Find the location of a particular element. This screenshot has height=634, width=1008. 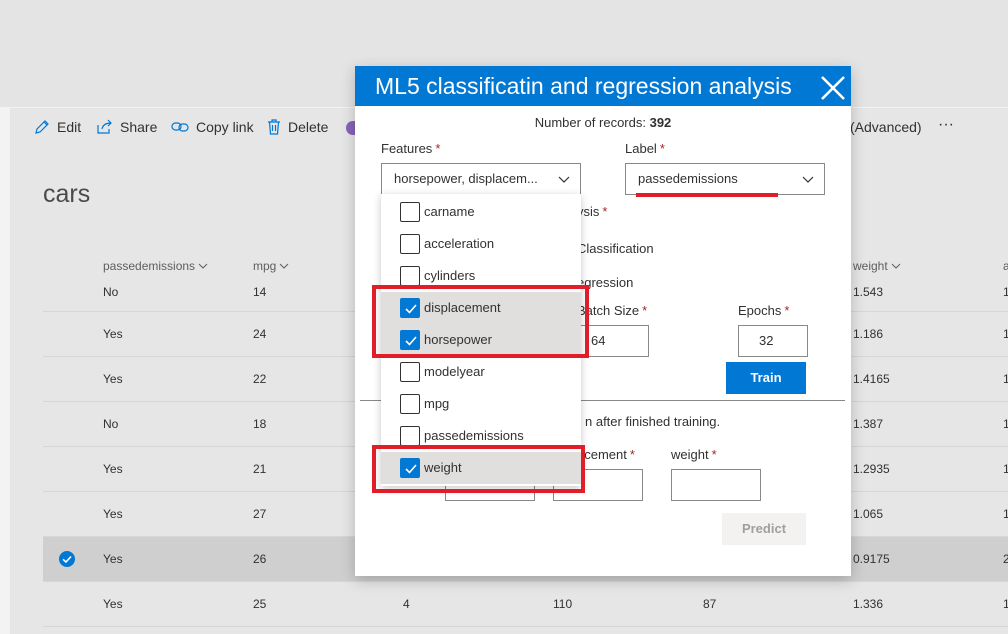

list-title: cars is located at coordinates (67, 194).